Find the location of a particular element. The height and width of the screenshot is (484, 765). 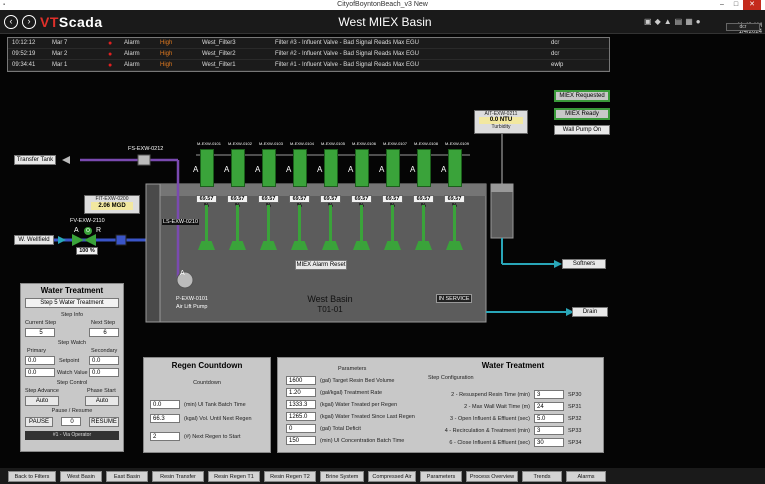

mixer-tag: M-EXW-0108 is located at coordinates (426, 143).